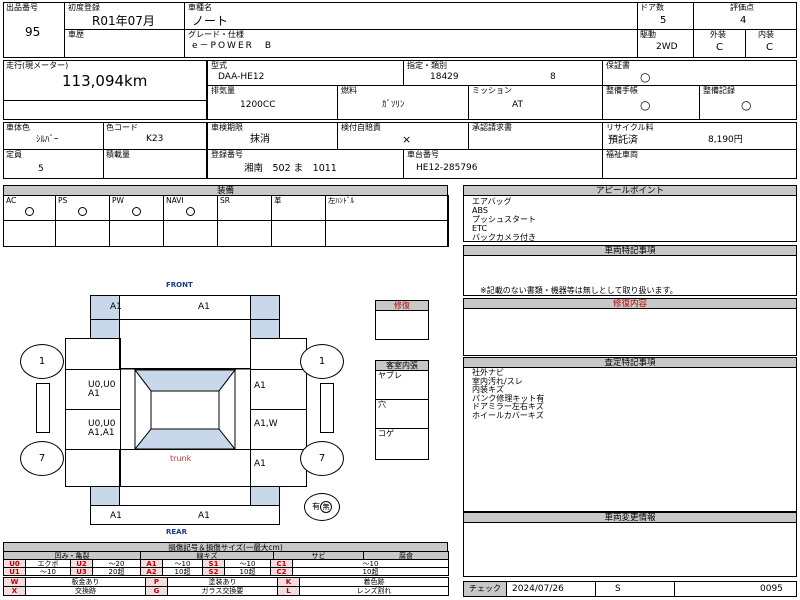  Describe the element at coordinates (151, 571) in the screenshot. I see `legend-code: A2` at that location.